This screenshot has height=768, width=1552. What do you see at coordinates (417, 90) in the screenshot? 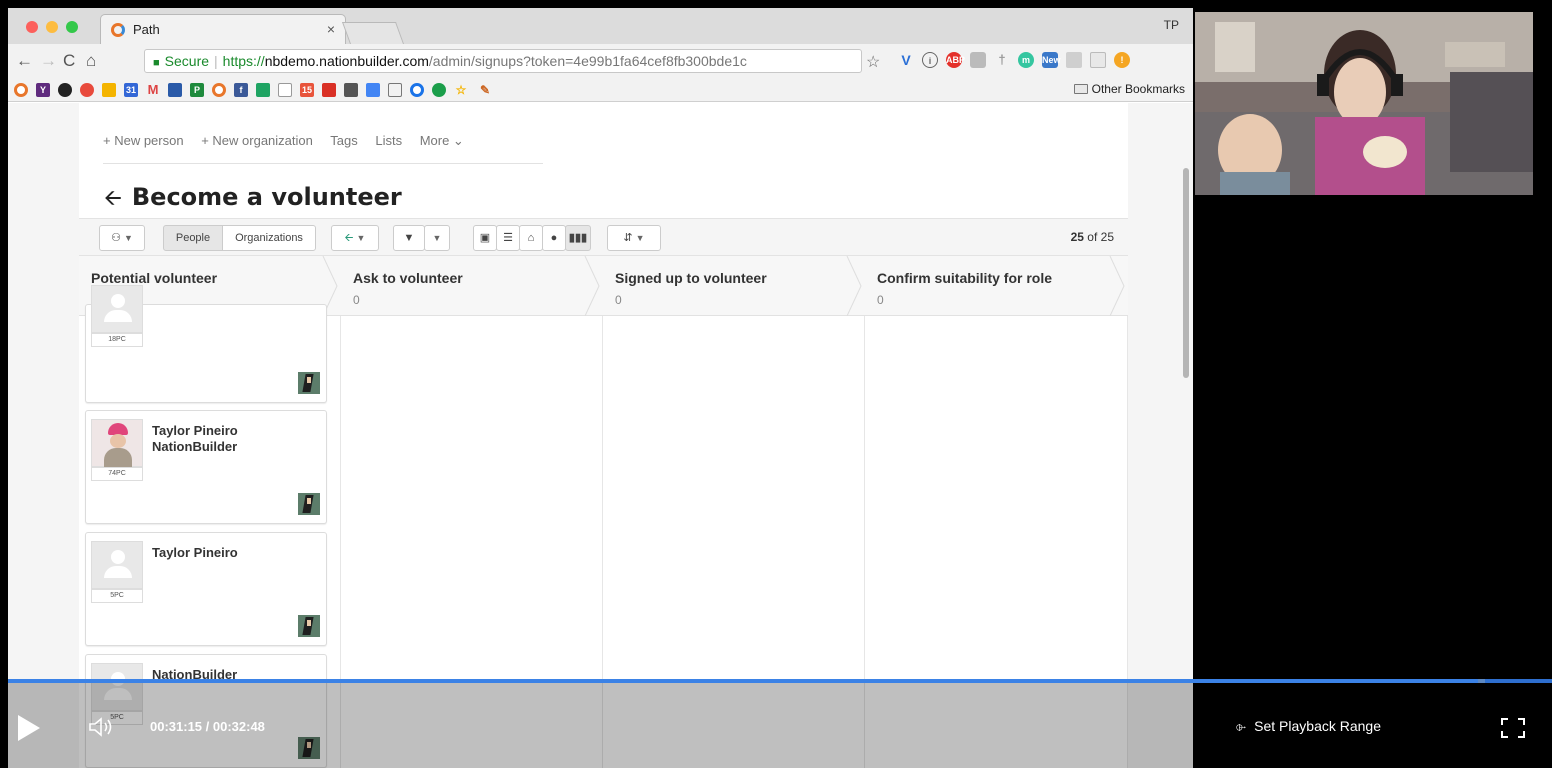
I see `bookmark-ring-icon` at bounding box center [417, 90].